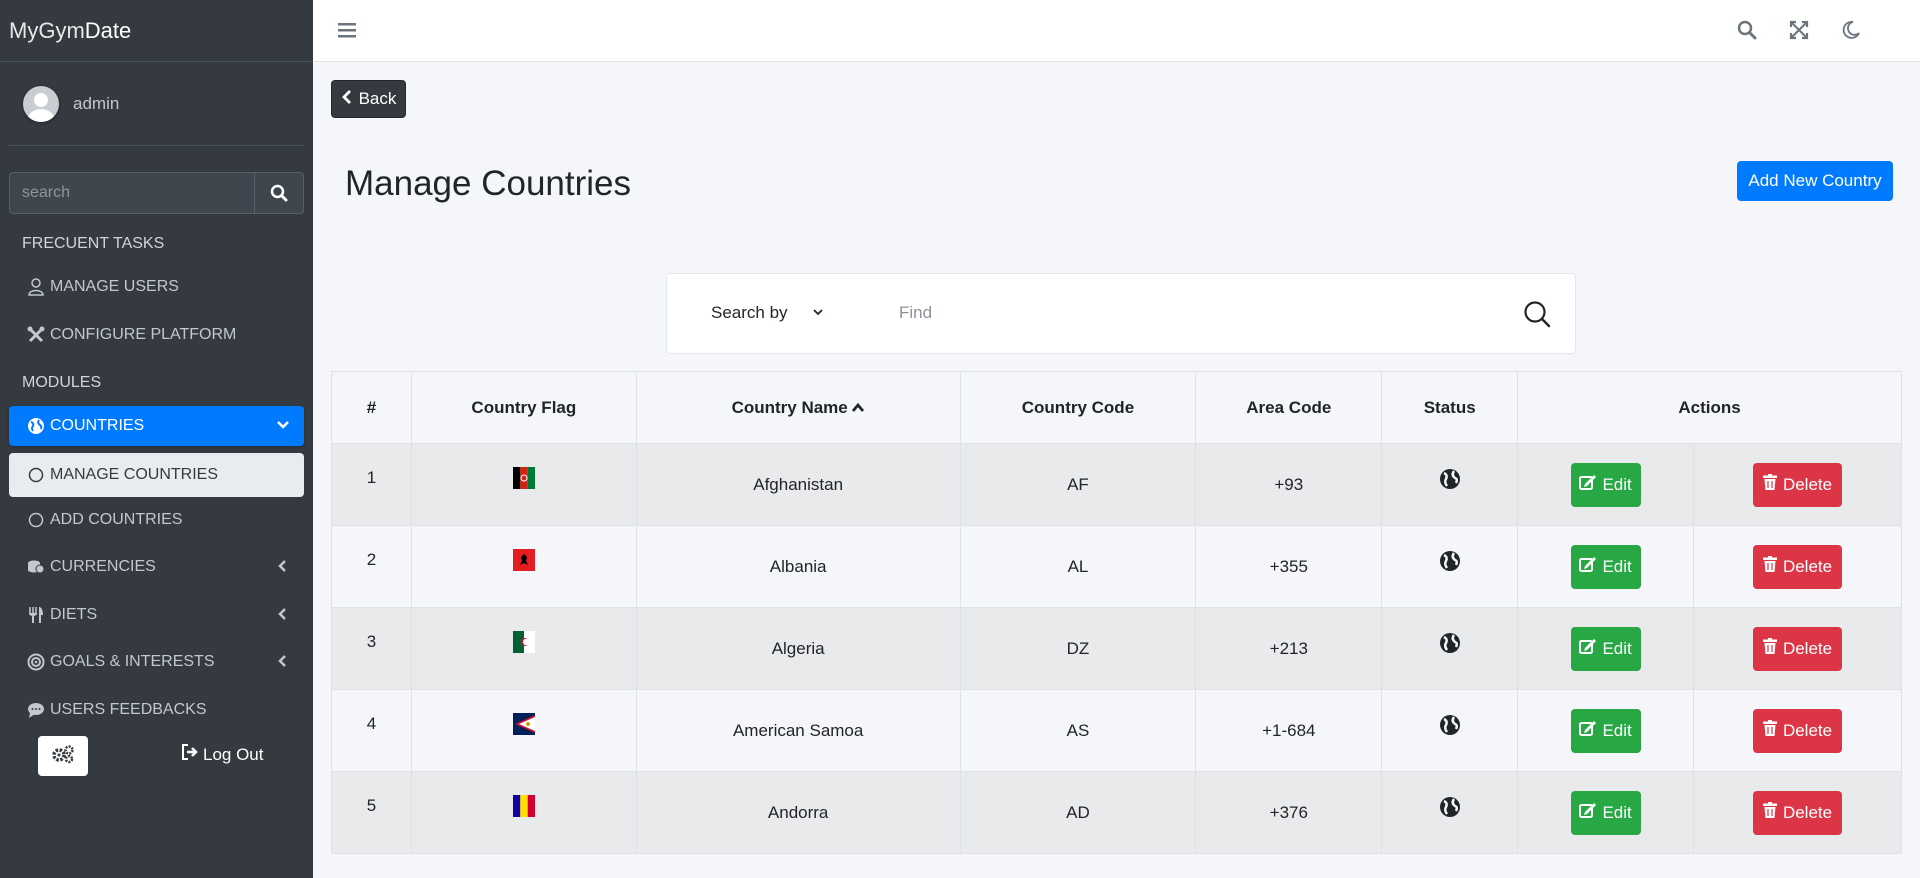  Describe the element at coordinates (1289, 730) in the screenshot. I see `area-code: +1-684` at that location.